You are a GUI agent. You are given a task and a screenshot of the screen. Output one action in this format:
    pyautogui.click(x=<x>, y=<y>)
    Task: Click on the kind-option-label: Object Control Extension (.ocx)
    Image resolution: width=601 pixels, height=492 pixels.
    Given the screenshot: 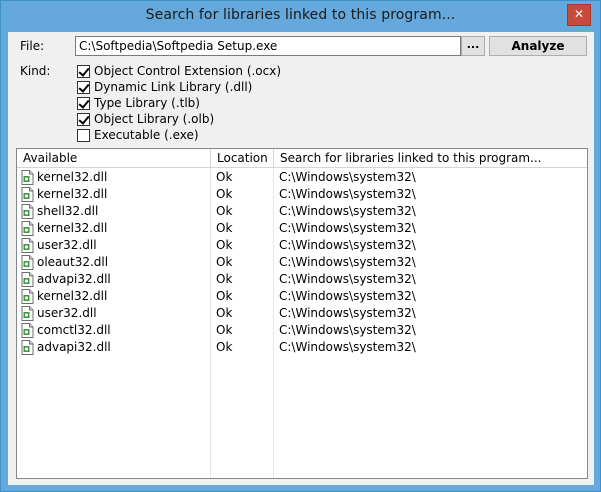 What is the action you would take?
    pyautogui.click(x=188, y=71)
    